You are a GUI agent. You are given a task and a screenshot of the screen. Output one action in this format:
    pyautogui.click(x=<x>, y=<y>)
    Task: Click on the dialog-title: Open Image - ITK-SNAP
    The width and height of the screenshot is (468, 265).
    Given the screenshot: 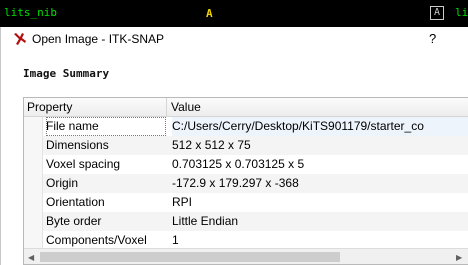 What is the action you would take?
    pyautogui.click(x=98, y=39)
    